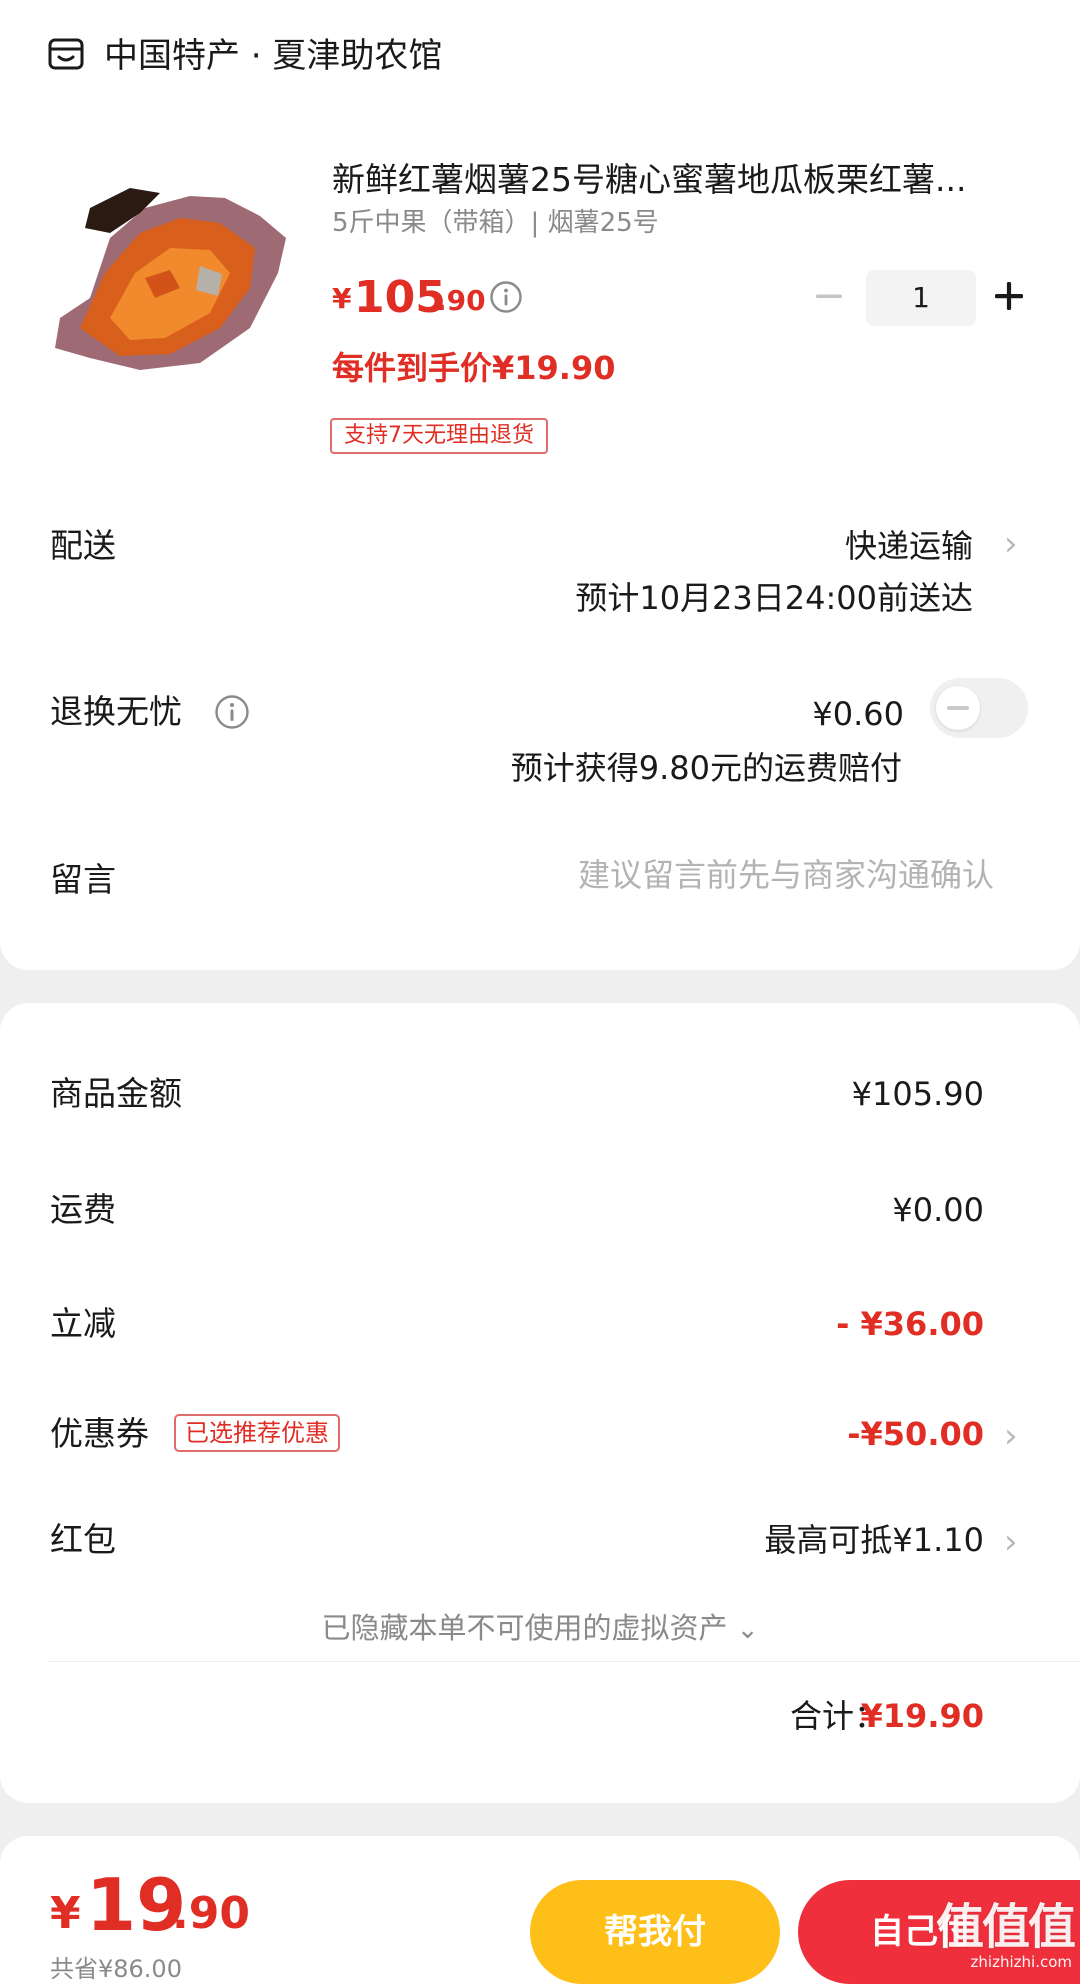 The height and width of the screenshot is (1984, 1080). Describe the element at coordinates (910, 1324) in the screenshot. I see `discount-value: - ¥36.00` at that location.